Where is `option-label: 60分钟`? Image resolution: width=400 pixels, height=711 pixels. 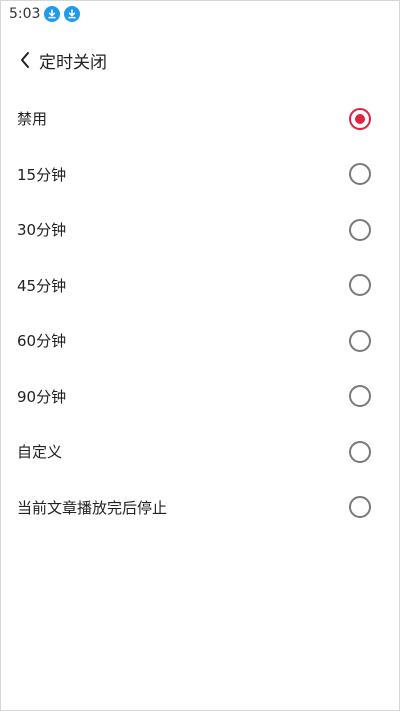
option-label: 60分钟 is located at coordinates (42, 341).